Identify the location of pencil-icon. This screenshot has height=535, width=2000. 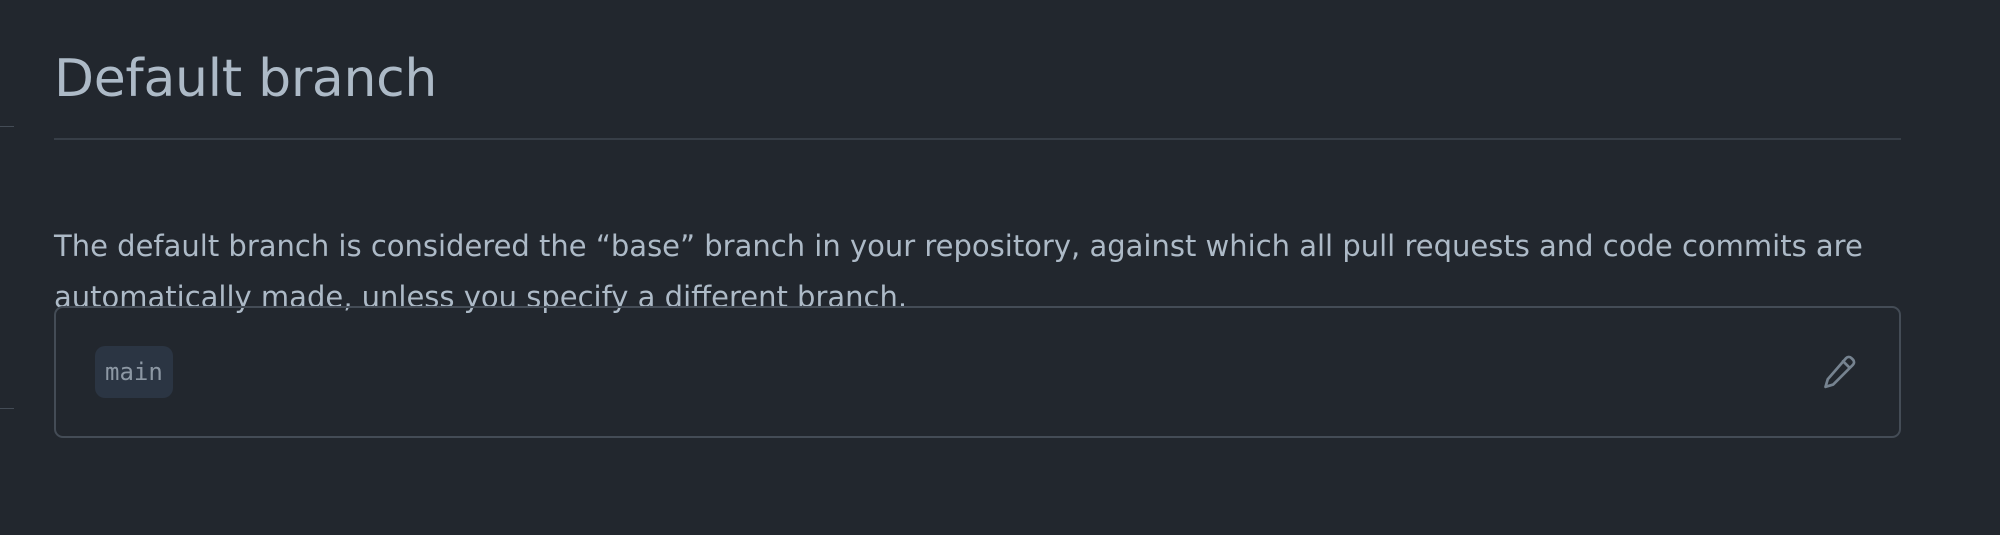
(1839, 372).